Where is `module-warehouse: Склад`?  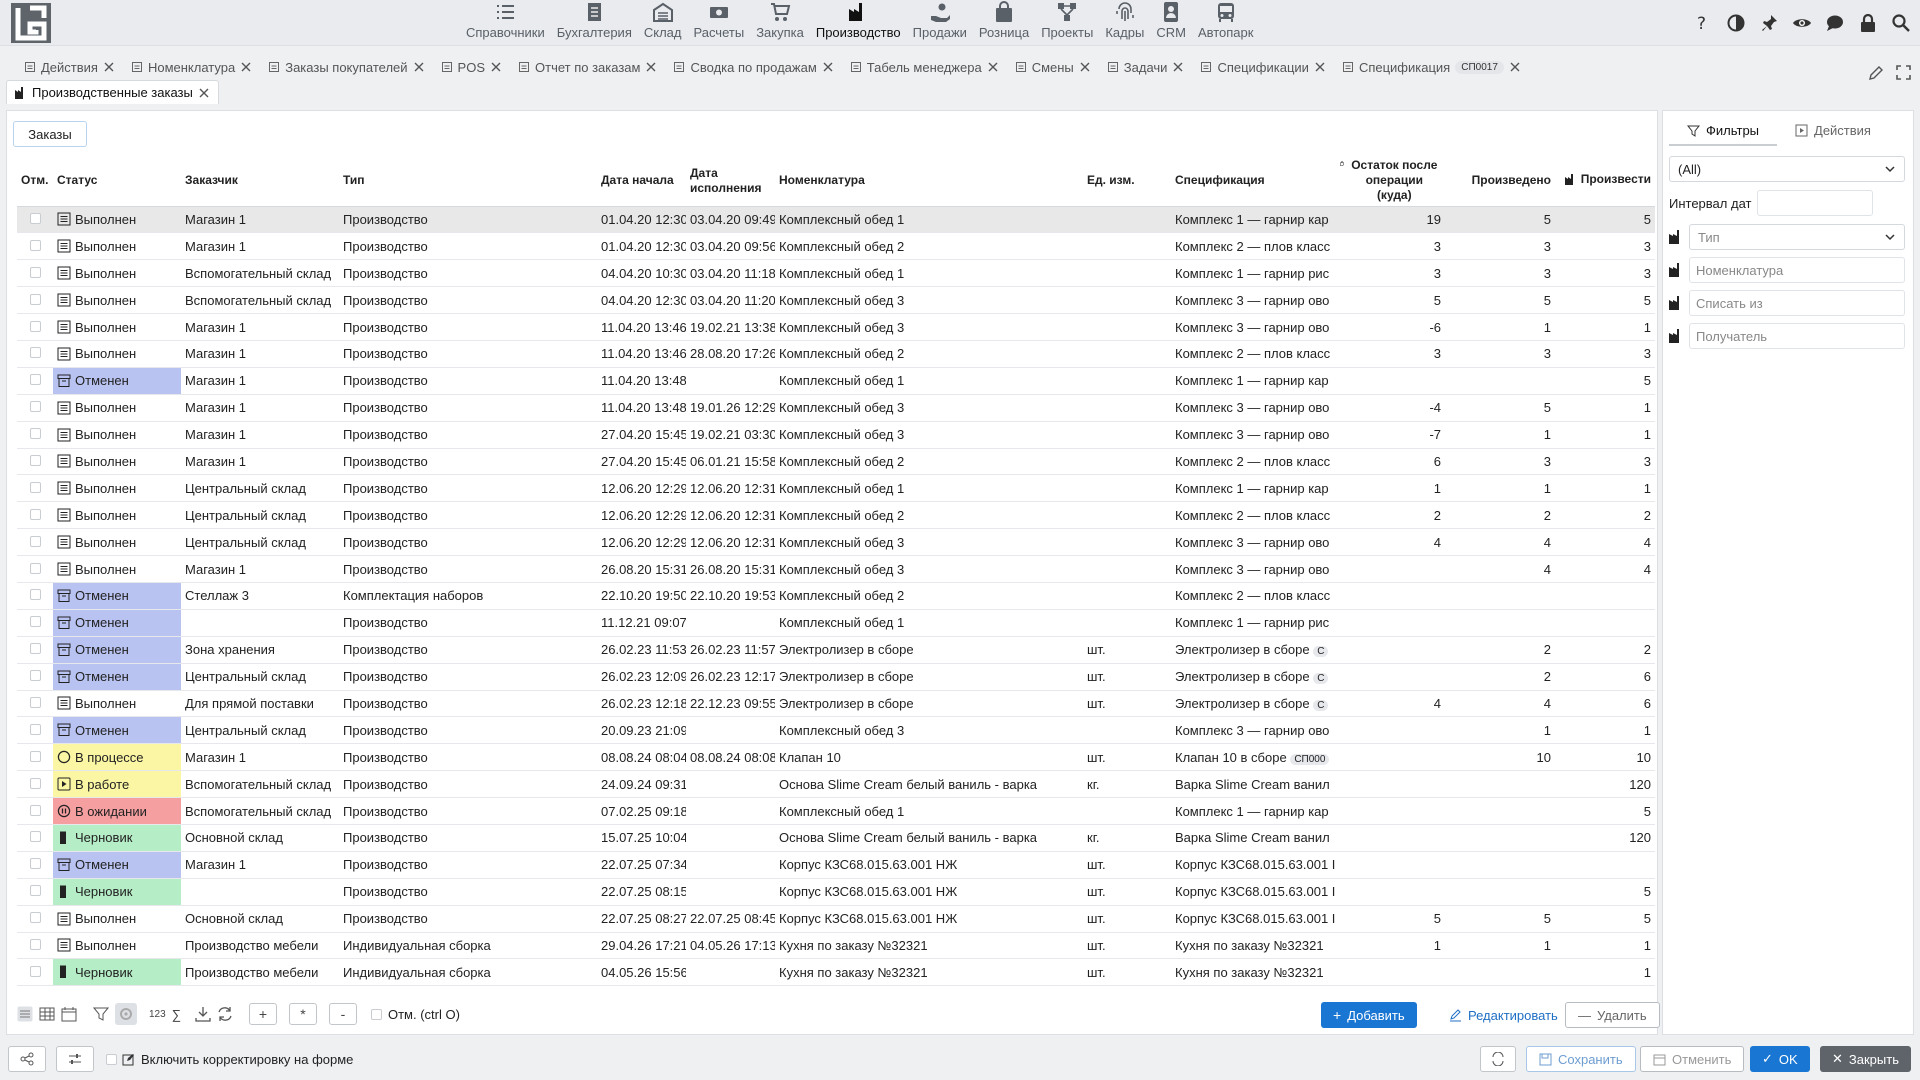
module-warehouse: Склад is located at coordinates (663, 23).